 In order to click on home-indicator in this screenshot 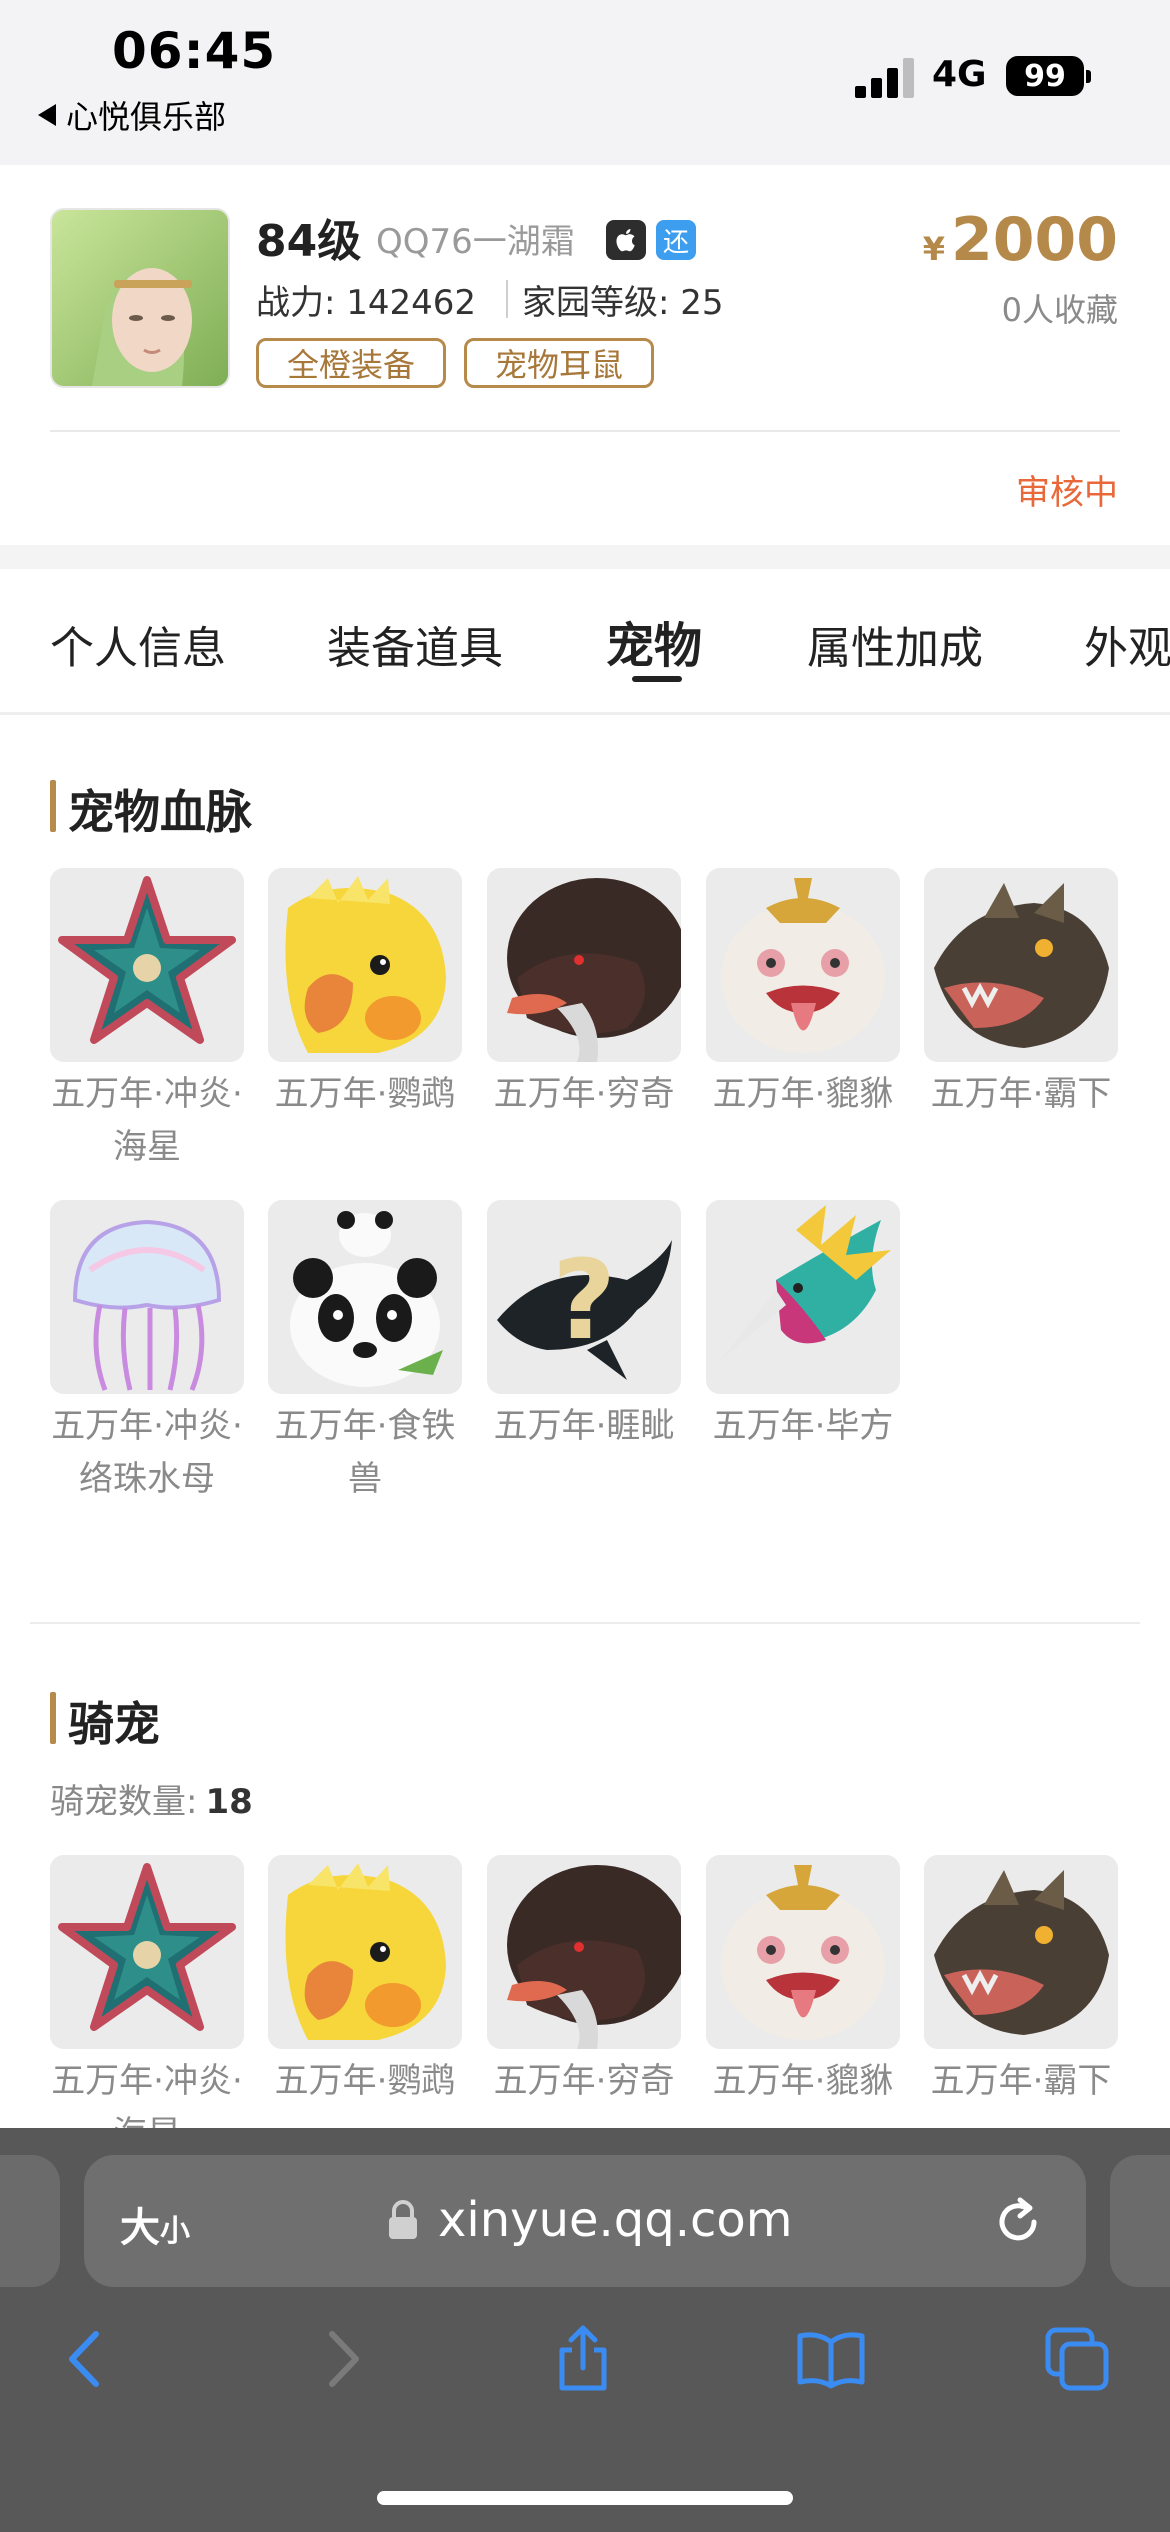, I will do `click(585, 2498)`.